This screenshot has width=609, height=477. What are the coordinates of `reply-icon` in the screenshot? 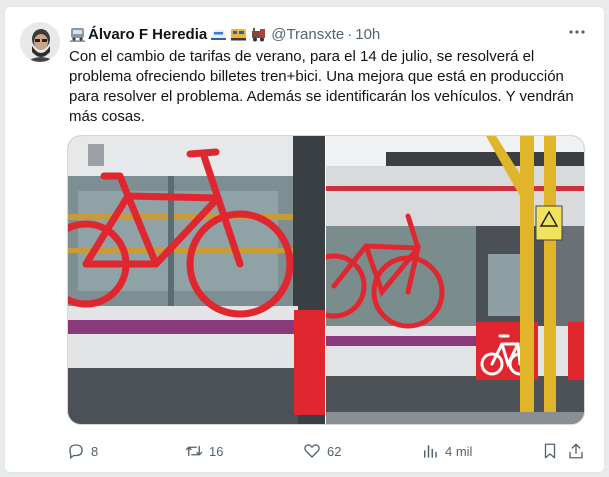 It's located at (76, 452).